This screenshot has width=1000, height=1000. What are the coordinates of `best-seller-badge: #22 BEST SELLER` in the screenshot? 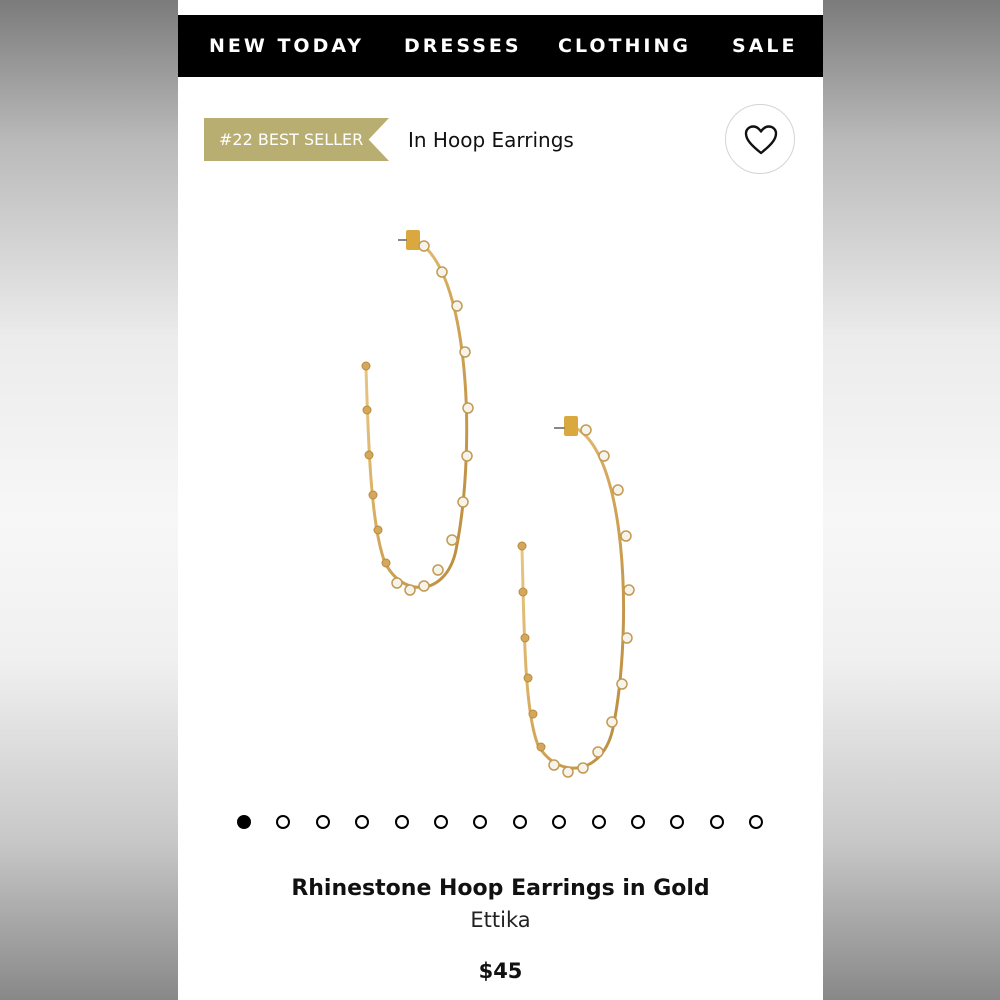 It's located at (296, 139).